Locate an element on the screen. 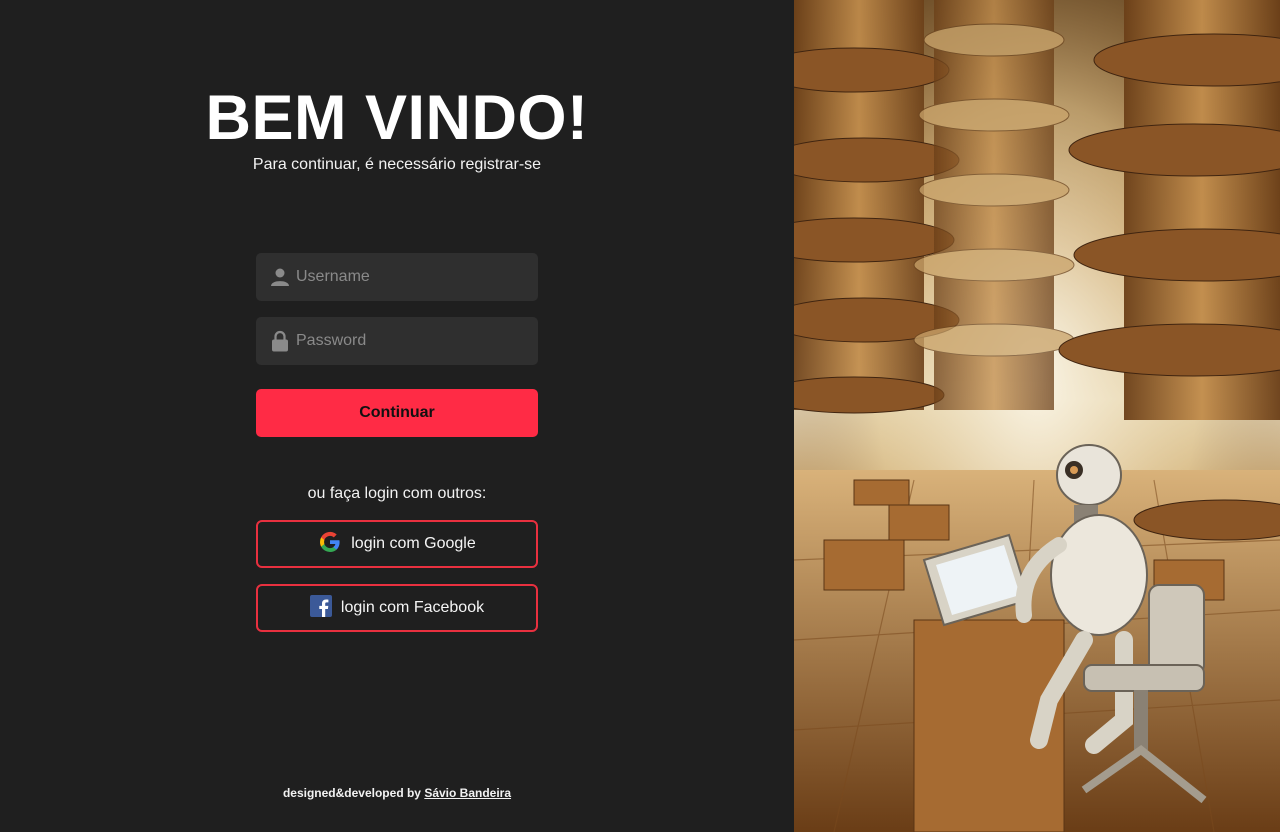 The width and height of the screenshot is (1280, 832). google-login-button: login com Google is located at coordinates (397, 544).